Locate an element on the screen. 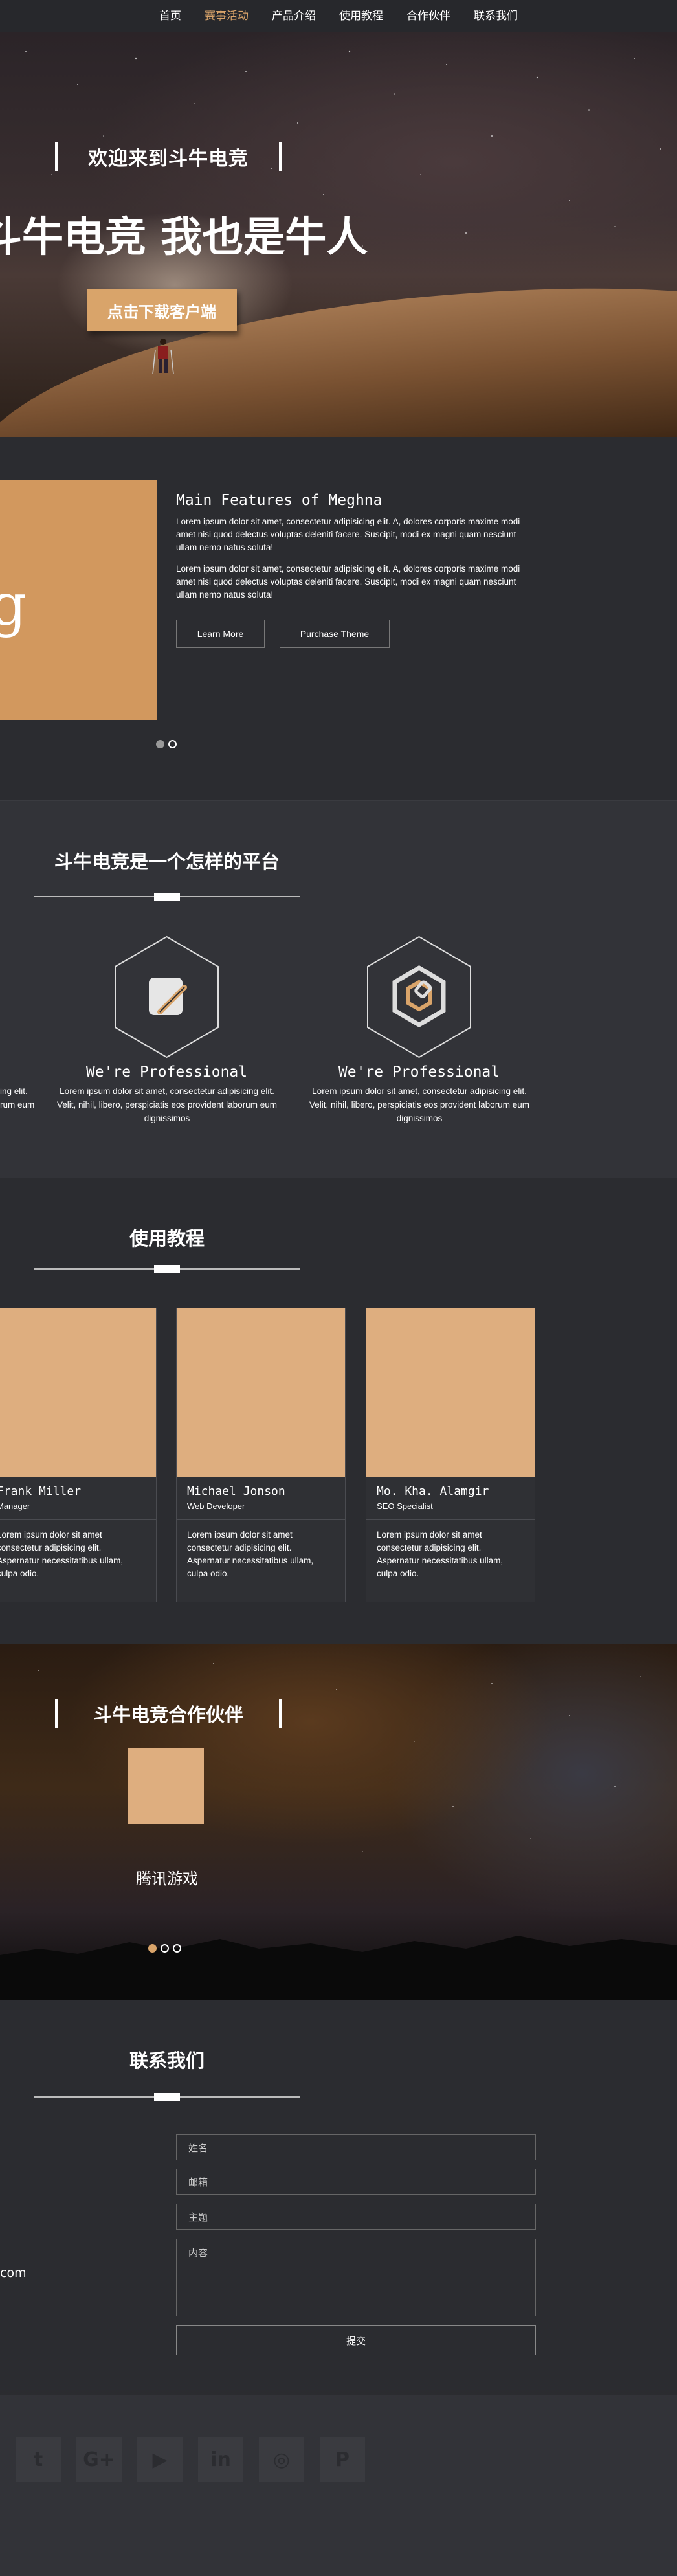 This screenshot has height=2576, width=677. hiker-figure is located at coordinates (163, 357).